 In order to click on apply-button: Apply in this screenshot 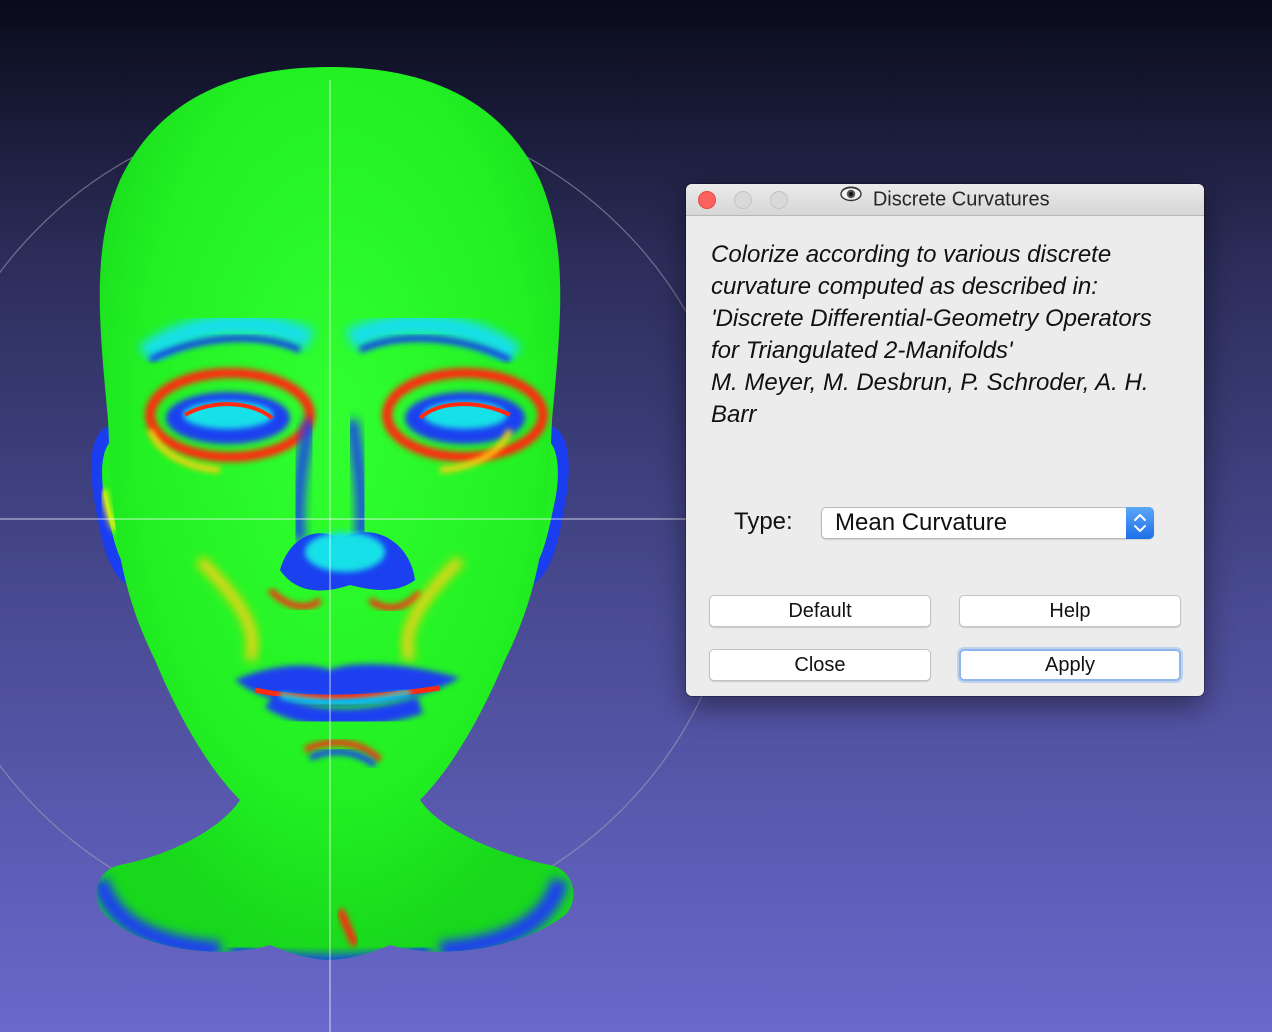, I will do `click(1070, 665)`.